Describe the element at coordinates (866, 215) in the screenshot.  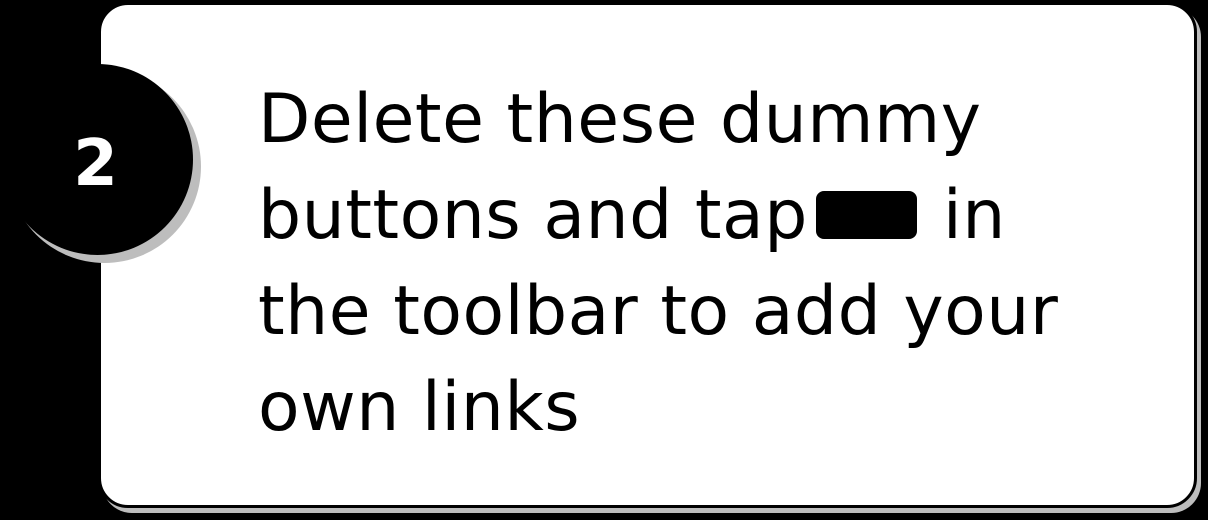
I see `toolbar-button-icon` at that location.